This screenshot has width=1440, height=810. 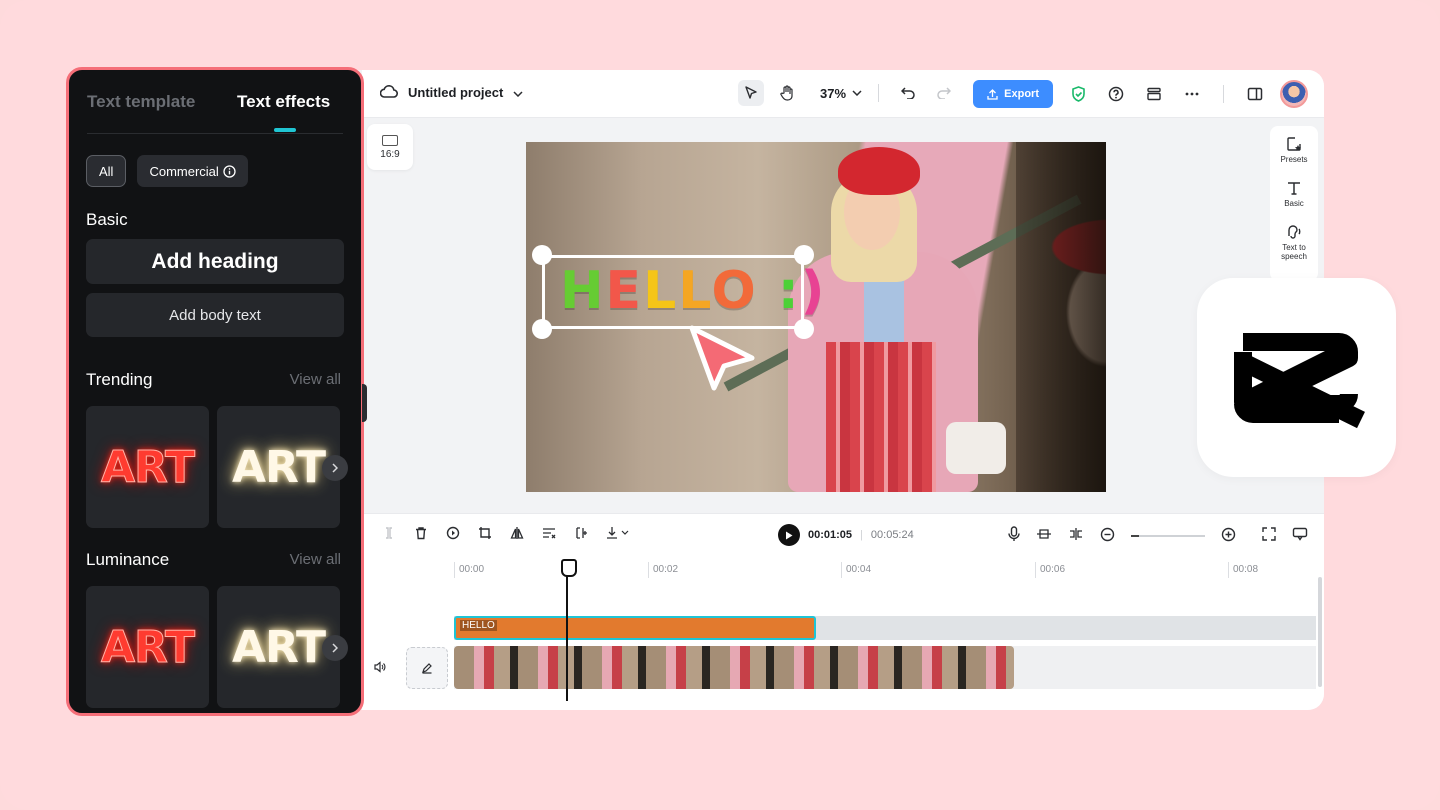 What do you see at coordinates (1320, 632) in the screenshot?
I see `timeline-scrollbar` at bounding box center [1320, 632].